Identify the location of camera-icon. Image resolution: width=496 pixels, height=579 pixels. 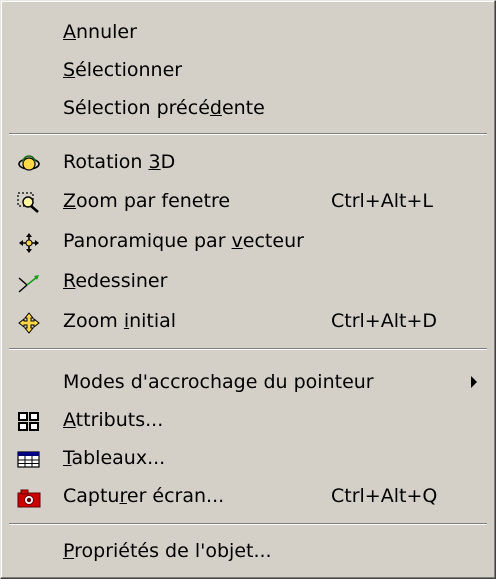
(29, 496).